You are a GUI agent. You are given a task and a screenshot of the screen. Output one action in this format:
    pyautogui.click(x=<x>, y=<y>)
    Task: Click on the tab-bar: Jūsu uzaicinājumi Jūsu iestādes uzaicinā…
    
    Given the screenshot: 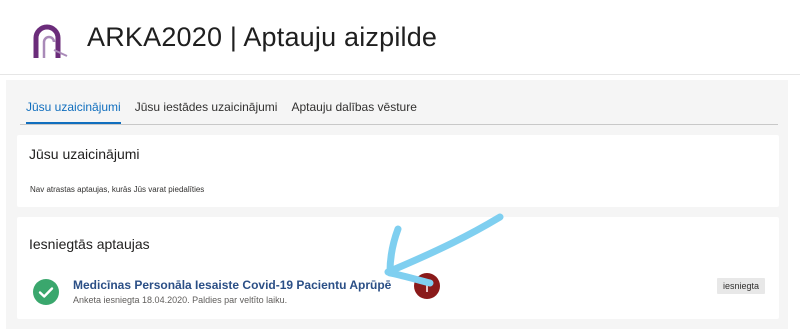 What is the action you would take?
    pyautogui.click(x=222, y=110)
    